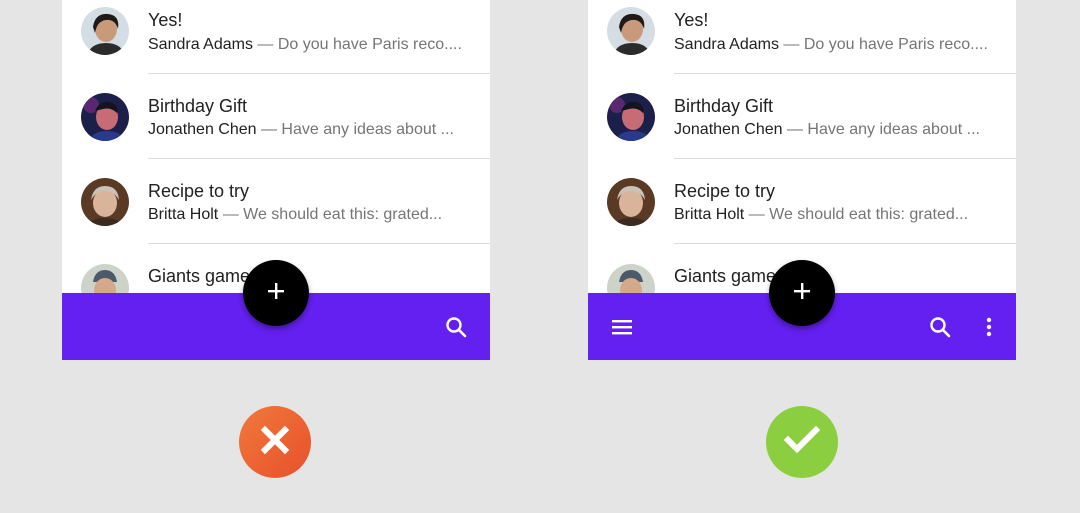 The width and height of the screenshot is (1080, 513). I want to click on menu-icon, so click(622, 327).